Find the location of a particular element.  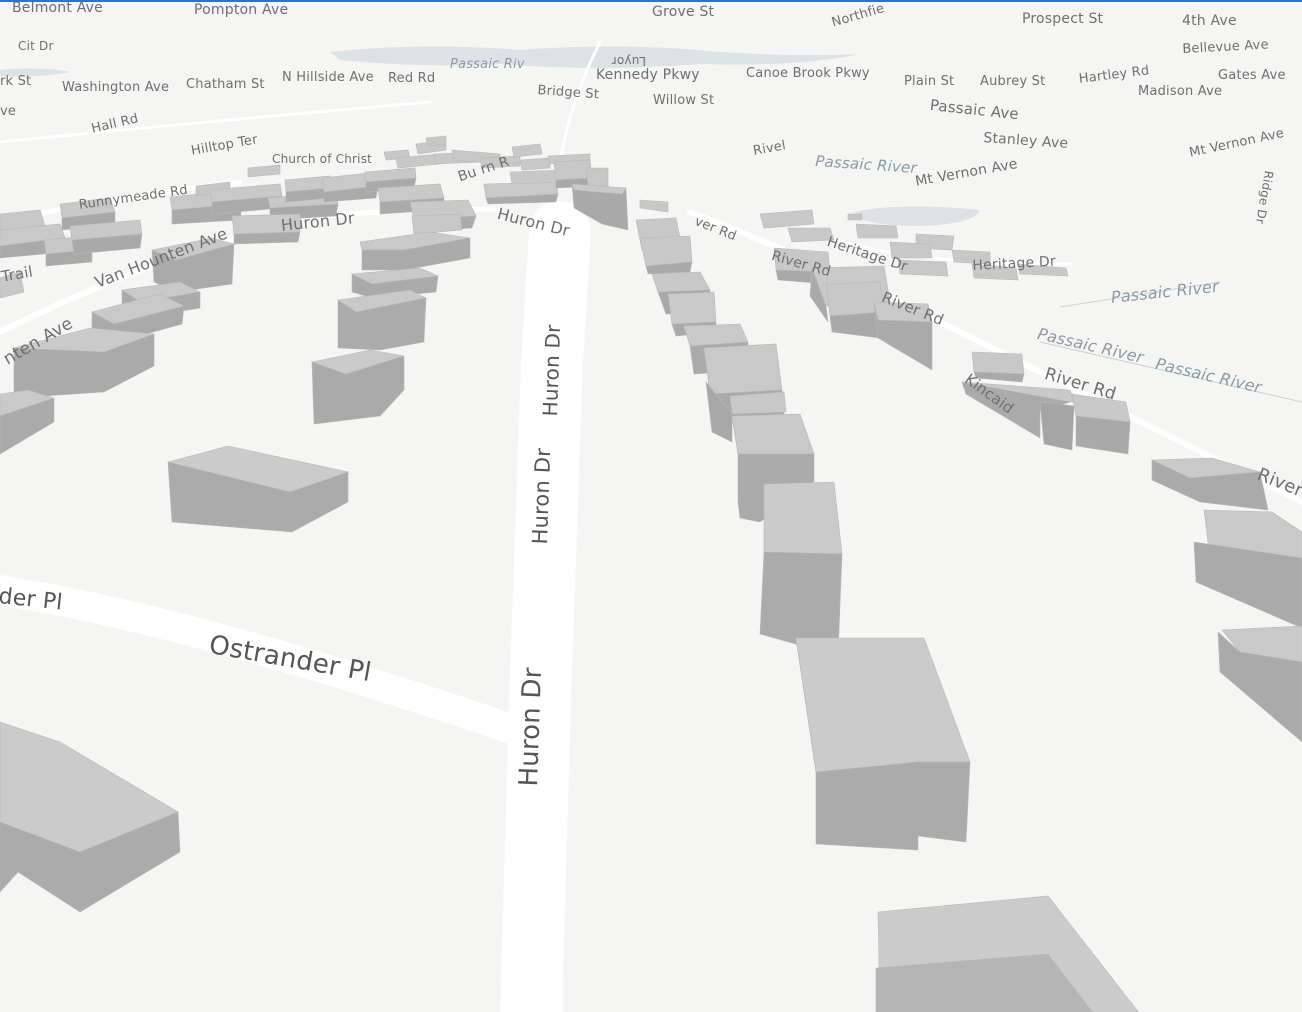

road-label-washington-ave: Washington Ave is located at coordinates (115, 87).